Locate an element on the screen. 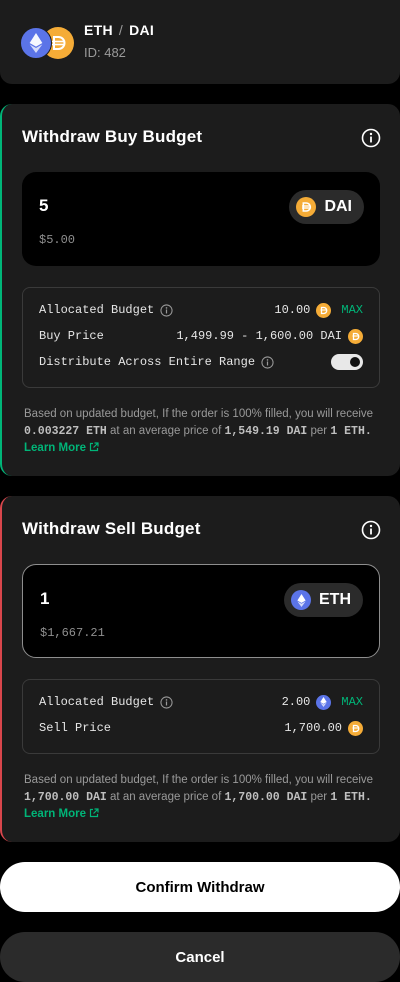  distribute-row: Distribute Across Entire Range is located at coordinates (201, 362).